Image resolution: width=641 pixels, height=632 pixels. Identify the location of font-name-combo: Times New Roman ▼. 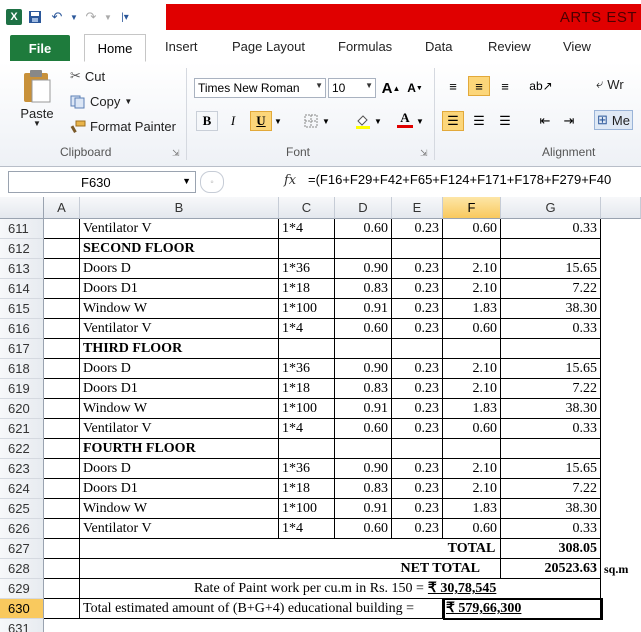
(260, 88).